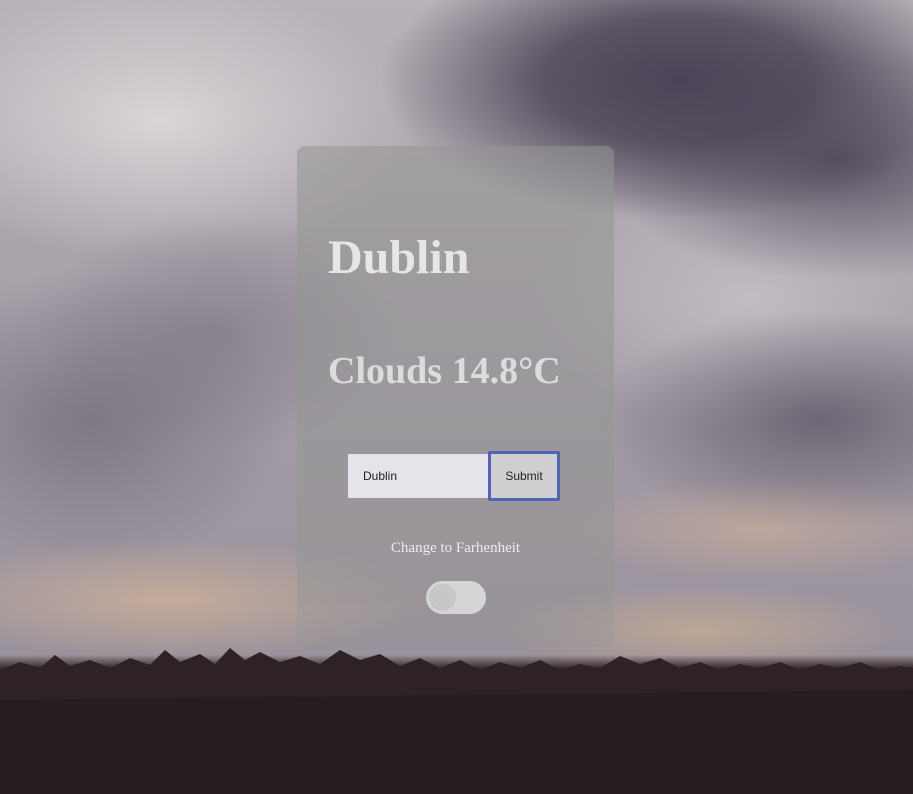  I want to click on weather-description: Clouds, so click(385, 371).